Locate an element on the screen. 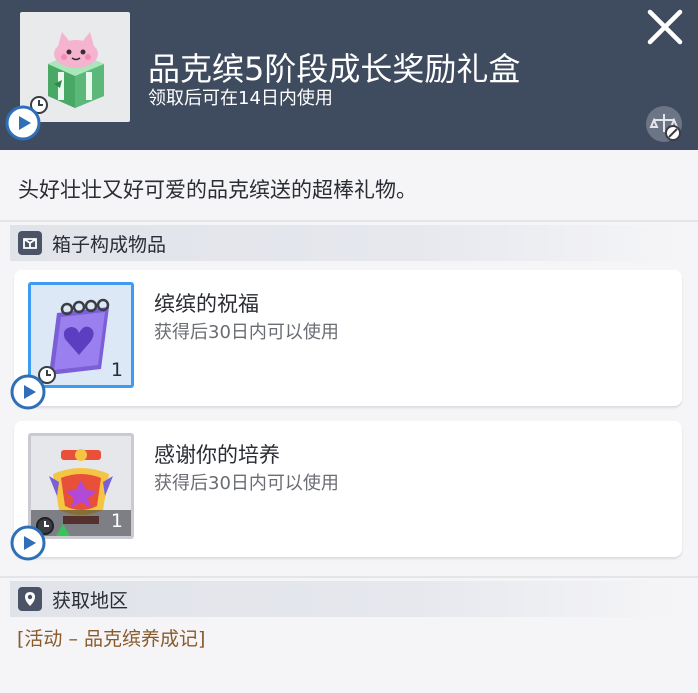 The width and height of the screenshot is (698, 693). close-icon is located at coordinates (665, 27).